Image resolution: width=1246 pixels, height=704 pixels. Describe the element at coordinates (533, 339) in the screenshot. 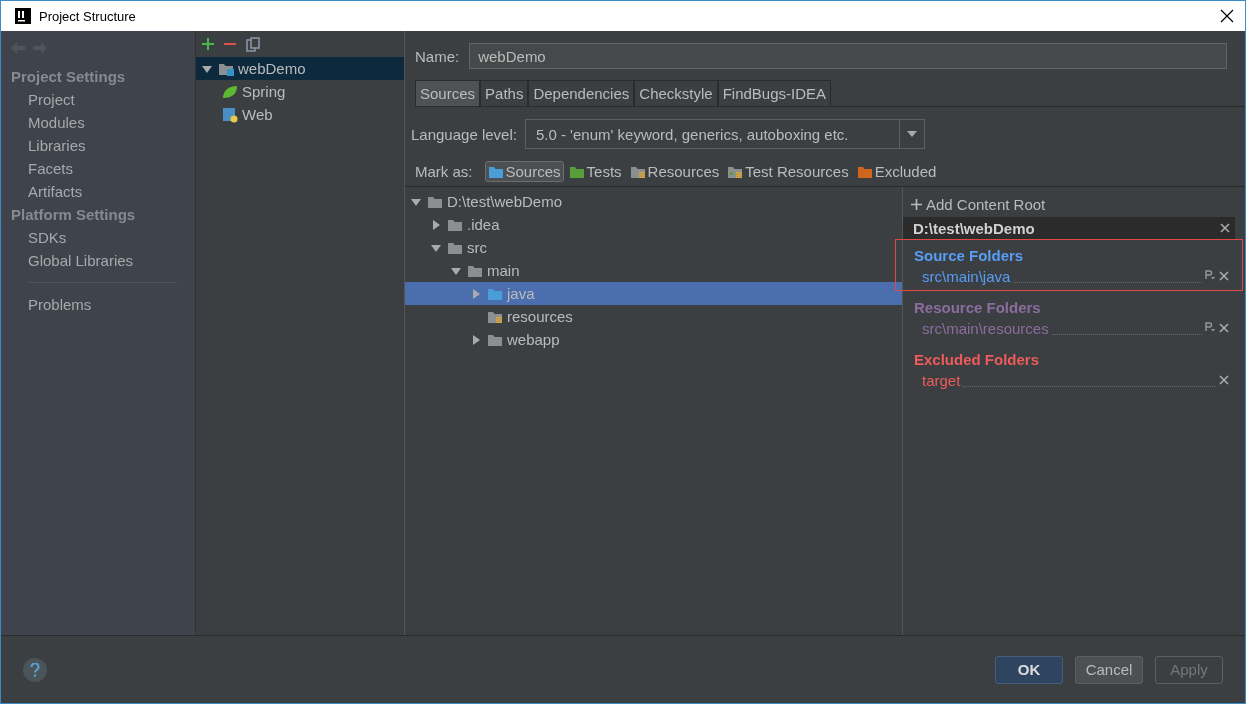

I see `folder-name: webapp` at that location.